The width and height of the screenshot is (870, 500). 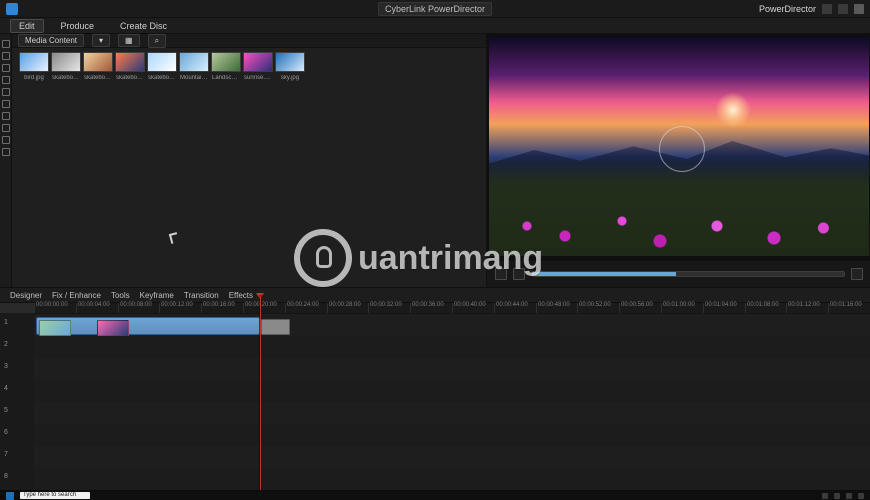 What do you see at coordinates (290, 78) in the screenshot?
I see `thumbnail-label: sky.jpg` at bounding box center [290, 78].